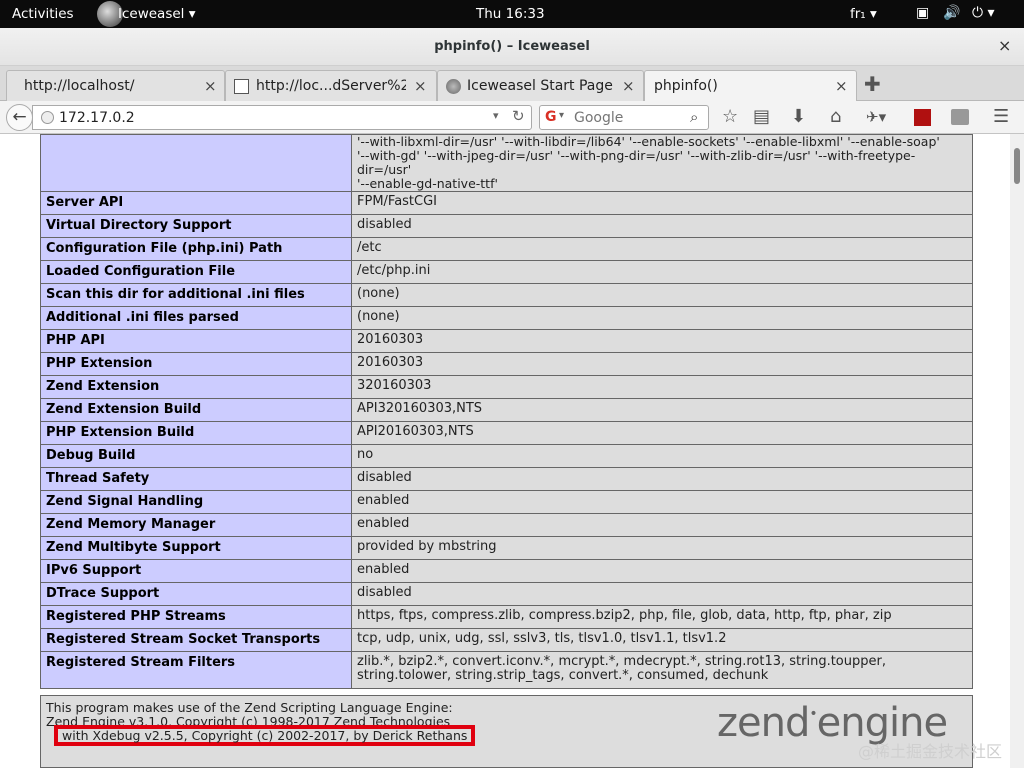  I want to click on config-key-cell: Virtual Directory Support, so click(196, 226).